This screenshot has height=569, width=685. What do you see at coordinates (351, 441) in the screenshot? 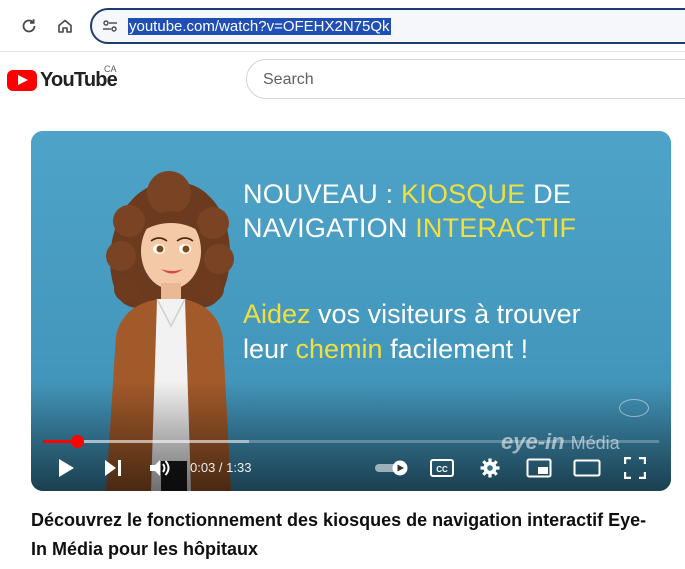
I see `progress-bar` at bounding box center [351, 441].